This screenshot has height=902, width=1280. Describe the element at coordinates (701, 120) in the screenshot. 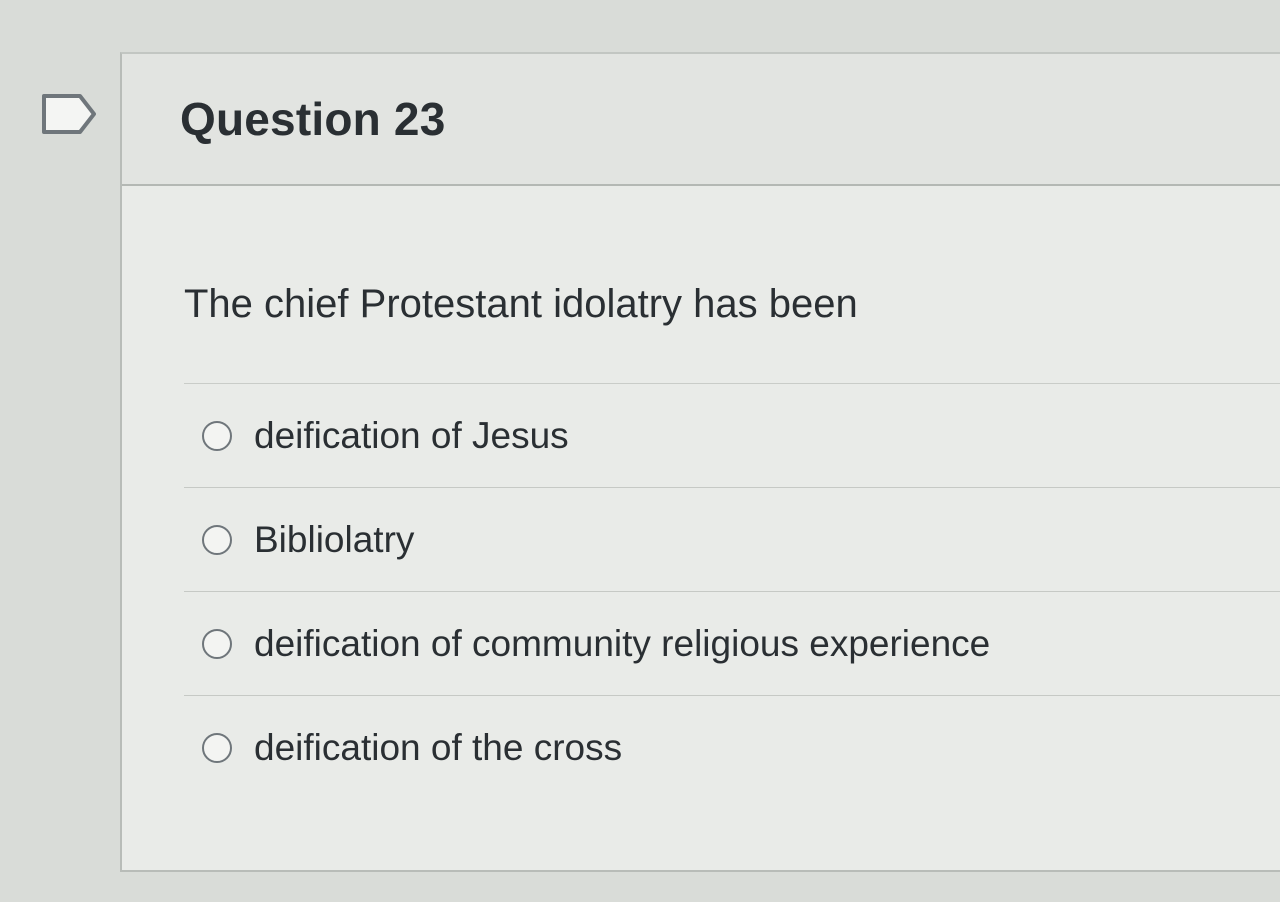

I see `question-header: Question 23` at that location.